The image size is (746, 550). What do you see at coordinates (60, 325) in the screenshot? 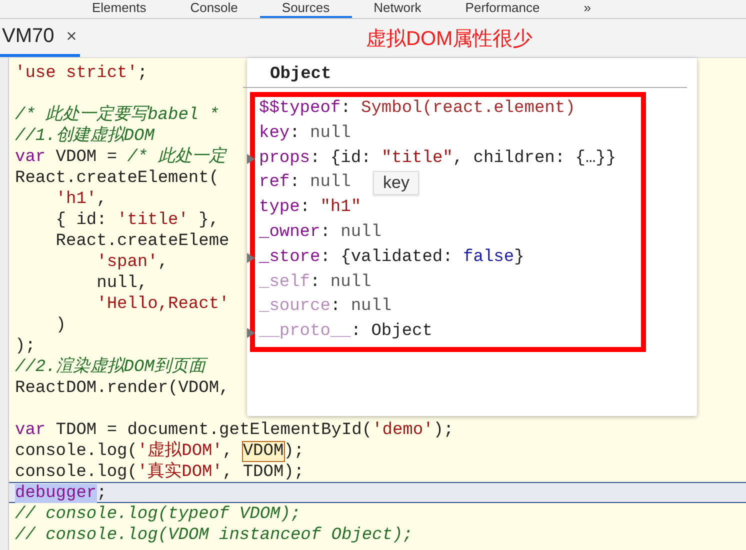
I see `code-line: )` at bounding box center [60, 325].